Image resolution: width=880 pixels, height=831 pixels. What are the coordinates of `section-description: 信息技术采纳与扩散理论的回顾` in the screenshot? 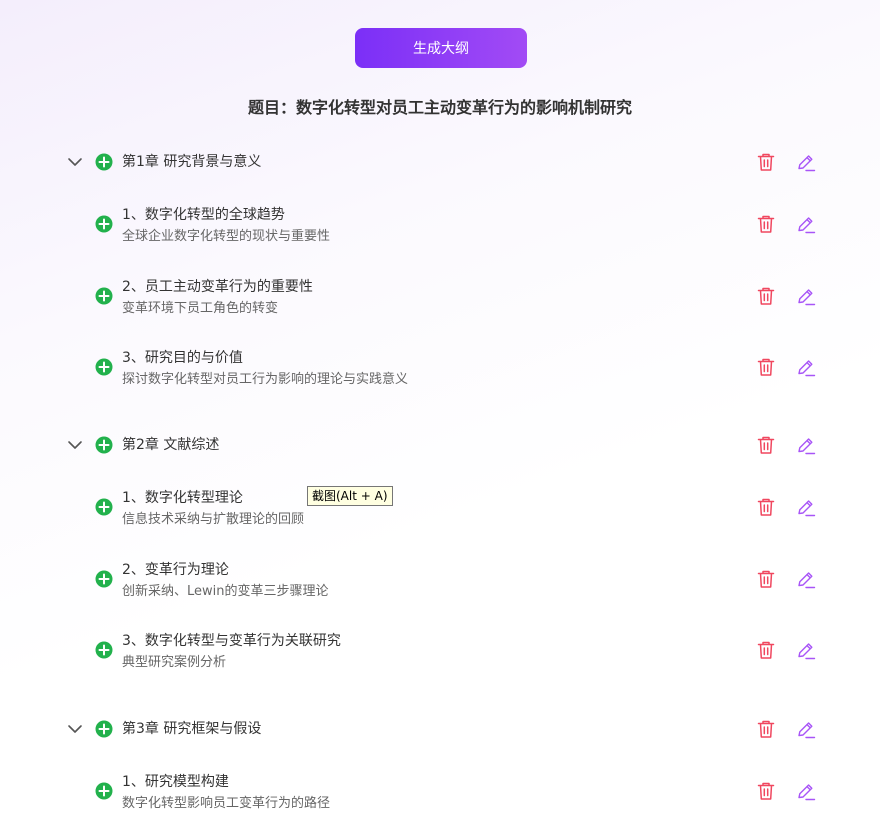 It's located at (213, 519).